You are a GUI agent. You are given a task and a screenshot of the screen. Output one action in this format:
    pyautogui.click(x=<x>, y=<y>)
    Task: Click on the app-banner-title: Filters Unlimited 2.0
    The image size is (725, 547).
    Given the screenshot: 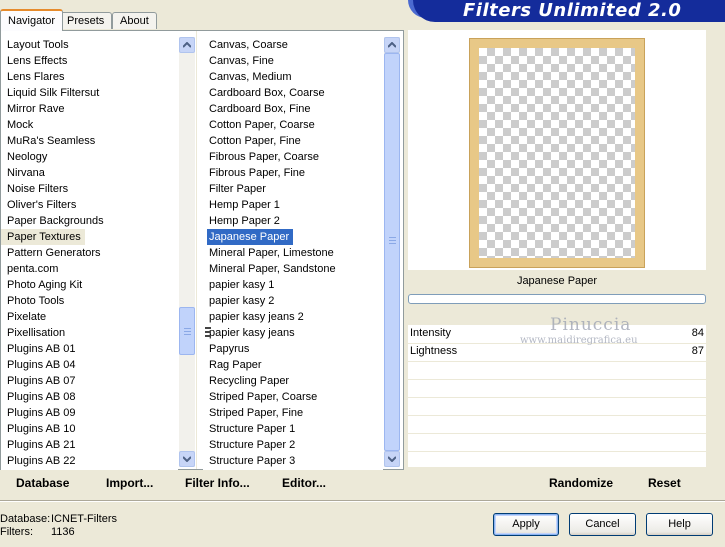 What is the action you would take?
    pyautogui.click(x=569, y=11)
    